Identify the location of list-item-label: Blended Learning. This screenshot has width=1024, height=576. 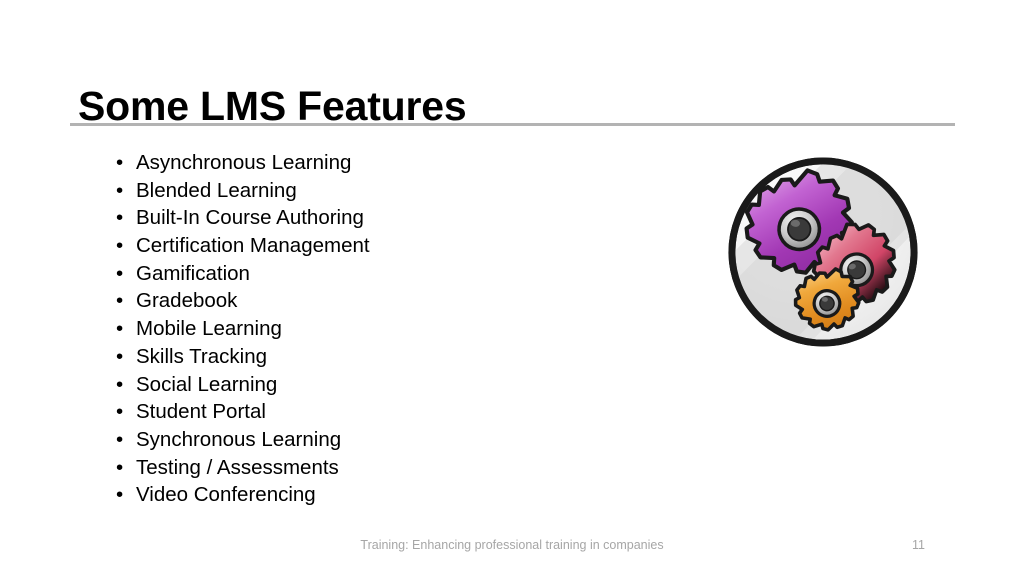
(216, 190).